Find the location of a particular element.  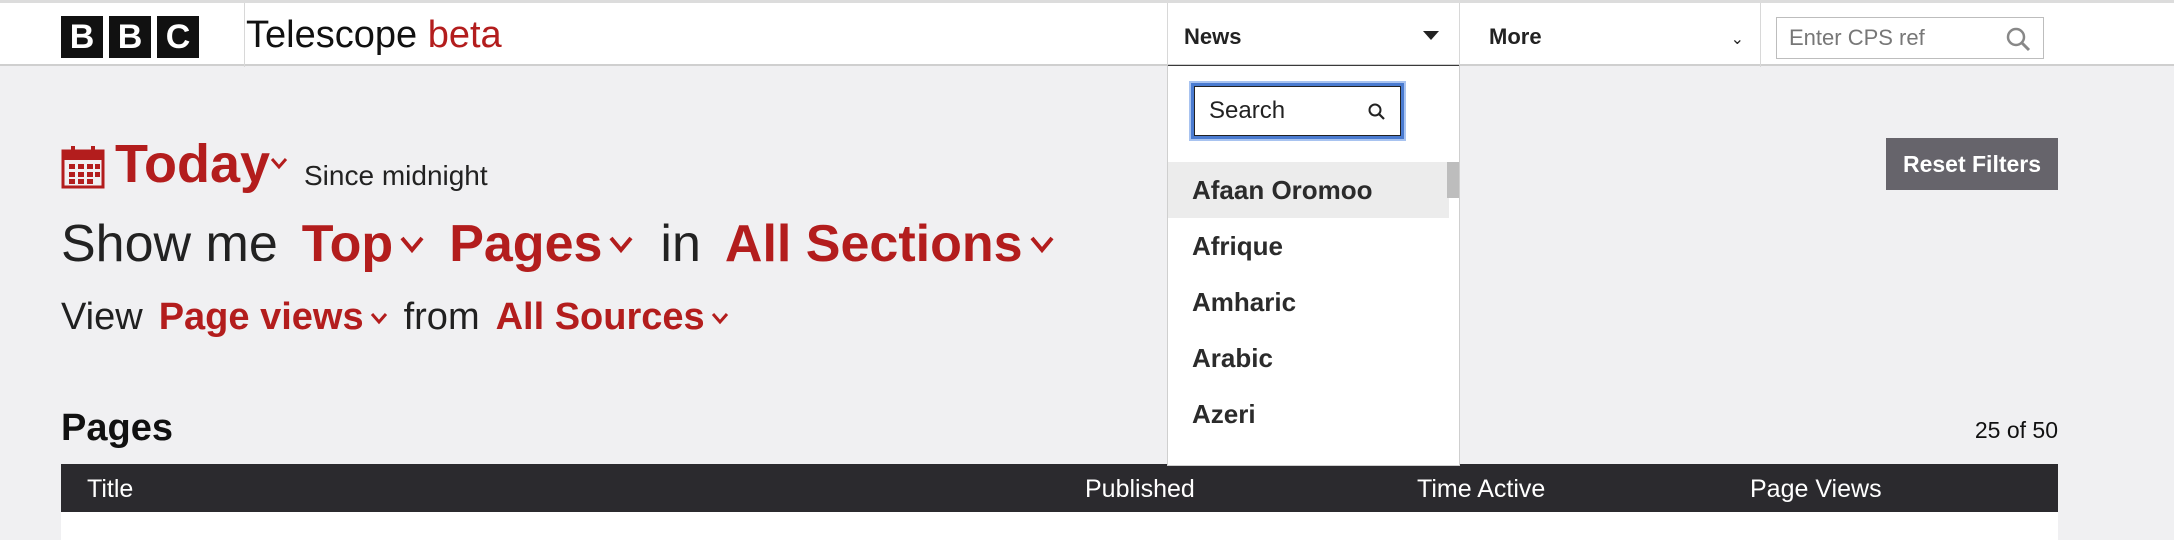

dropdown-item: Amharic is located at coordinates (1308, 302).